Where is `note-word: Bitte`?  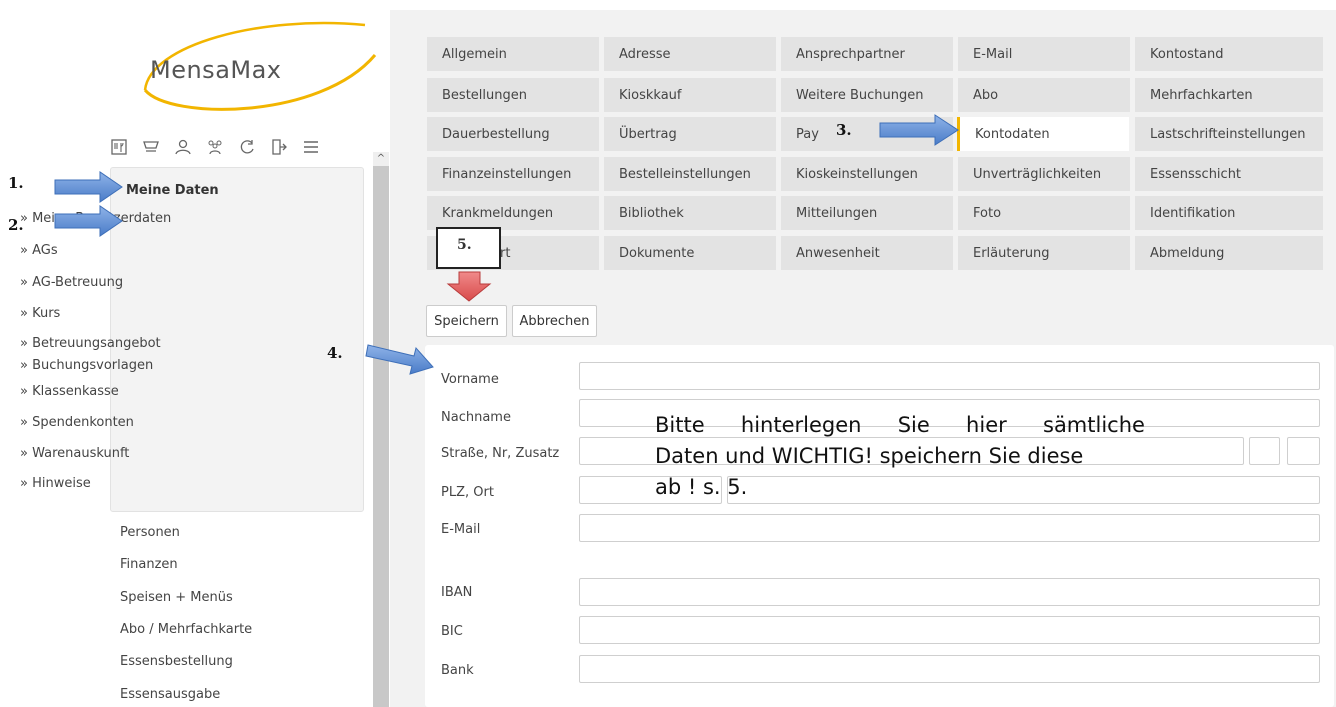 note-word: Bitte is located at coordinates (680, 425).